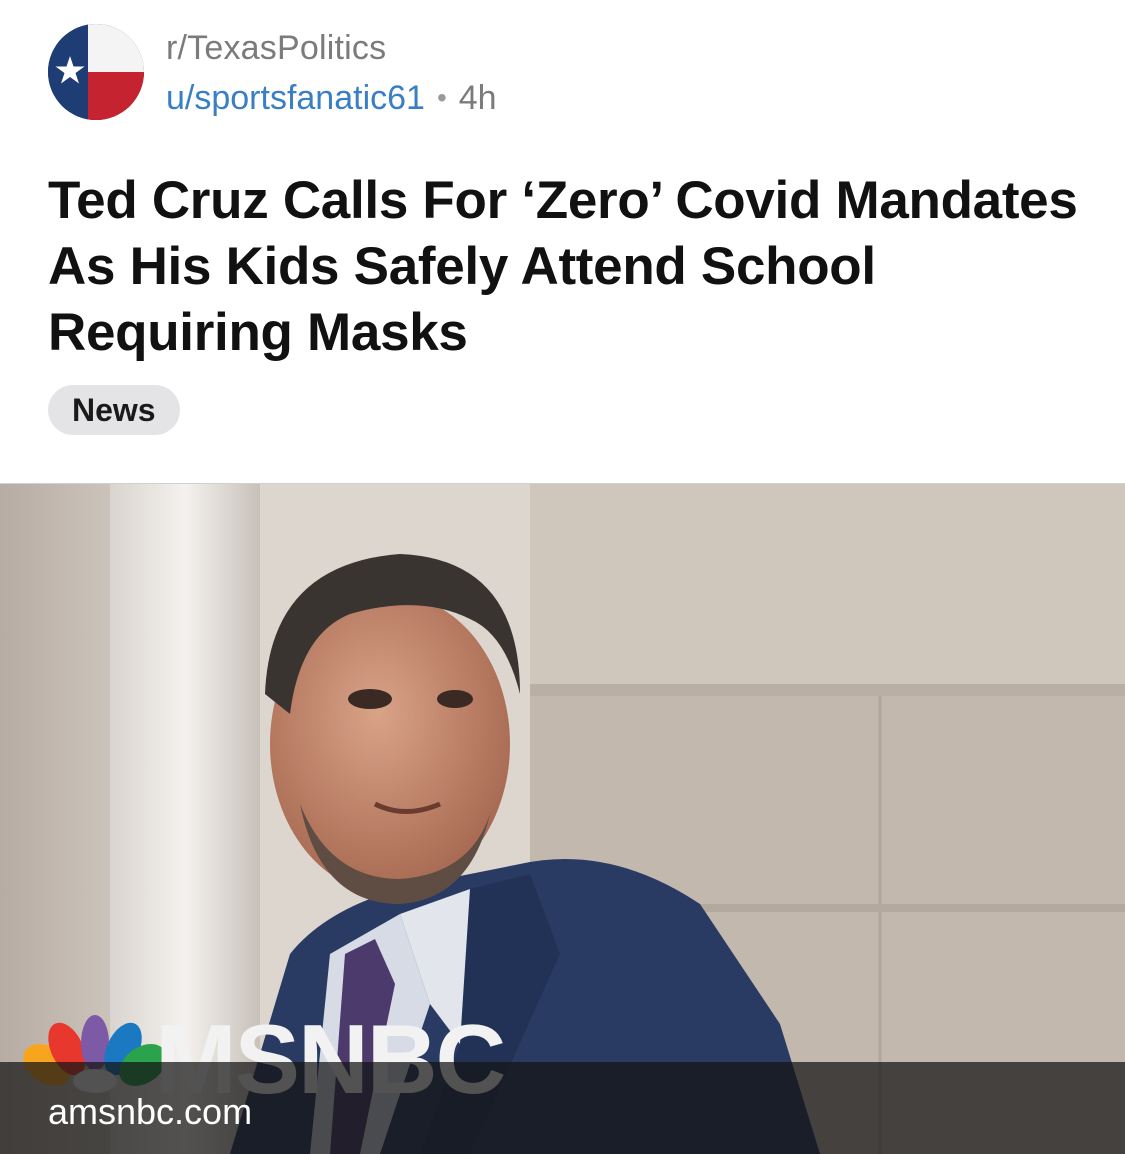  I want to click on post-meta: u/sportsfanatic61 • 4h, so click(331, 98).